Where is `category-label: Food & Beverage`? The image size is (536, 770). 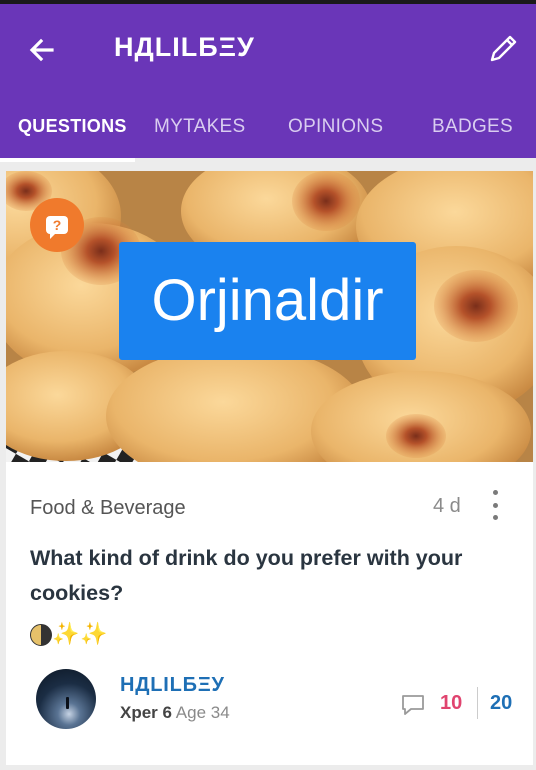
category-label: Food & Beverage is located at coordinates (108, 508).